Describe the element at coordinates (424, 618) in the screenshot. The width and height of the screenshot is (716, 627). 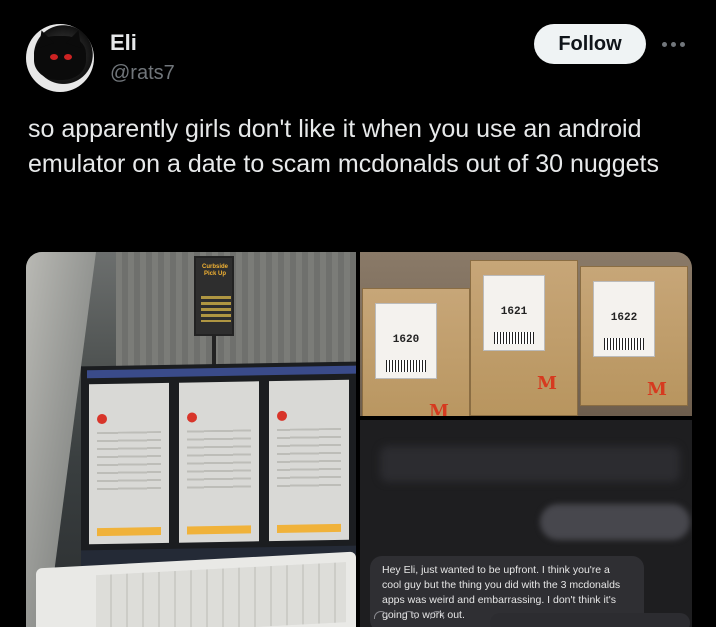
I see `chat-toolbar` at that location.